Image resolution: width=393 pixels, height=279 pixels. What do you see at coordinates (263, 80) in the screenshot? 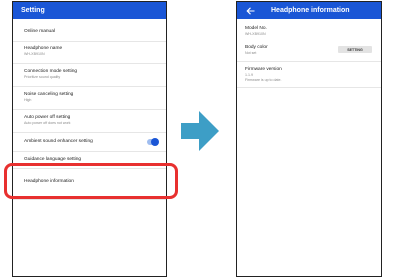
I see `firmware-status: Firmware is up to date.` at bounding box center [263, 80].